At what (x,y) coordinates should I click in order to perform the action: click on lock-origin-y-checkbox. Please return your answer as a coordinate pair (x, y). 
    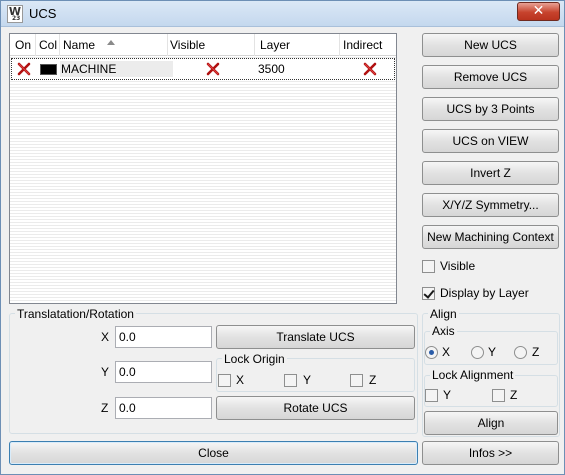
    Looking at the image, I should click on (290, 380).